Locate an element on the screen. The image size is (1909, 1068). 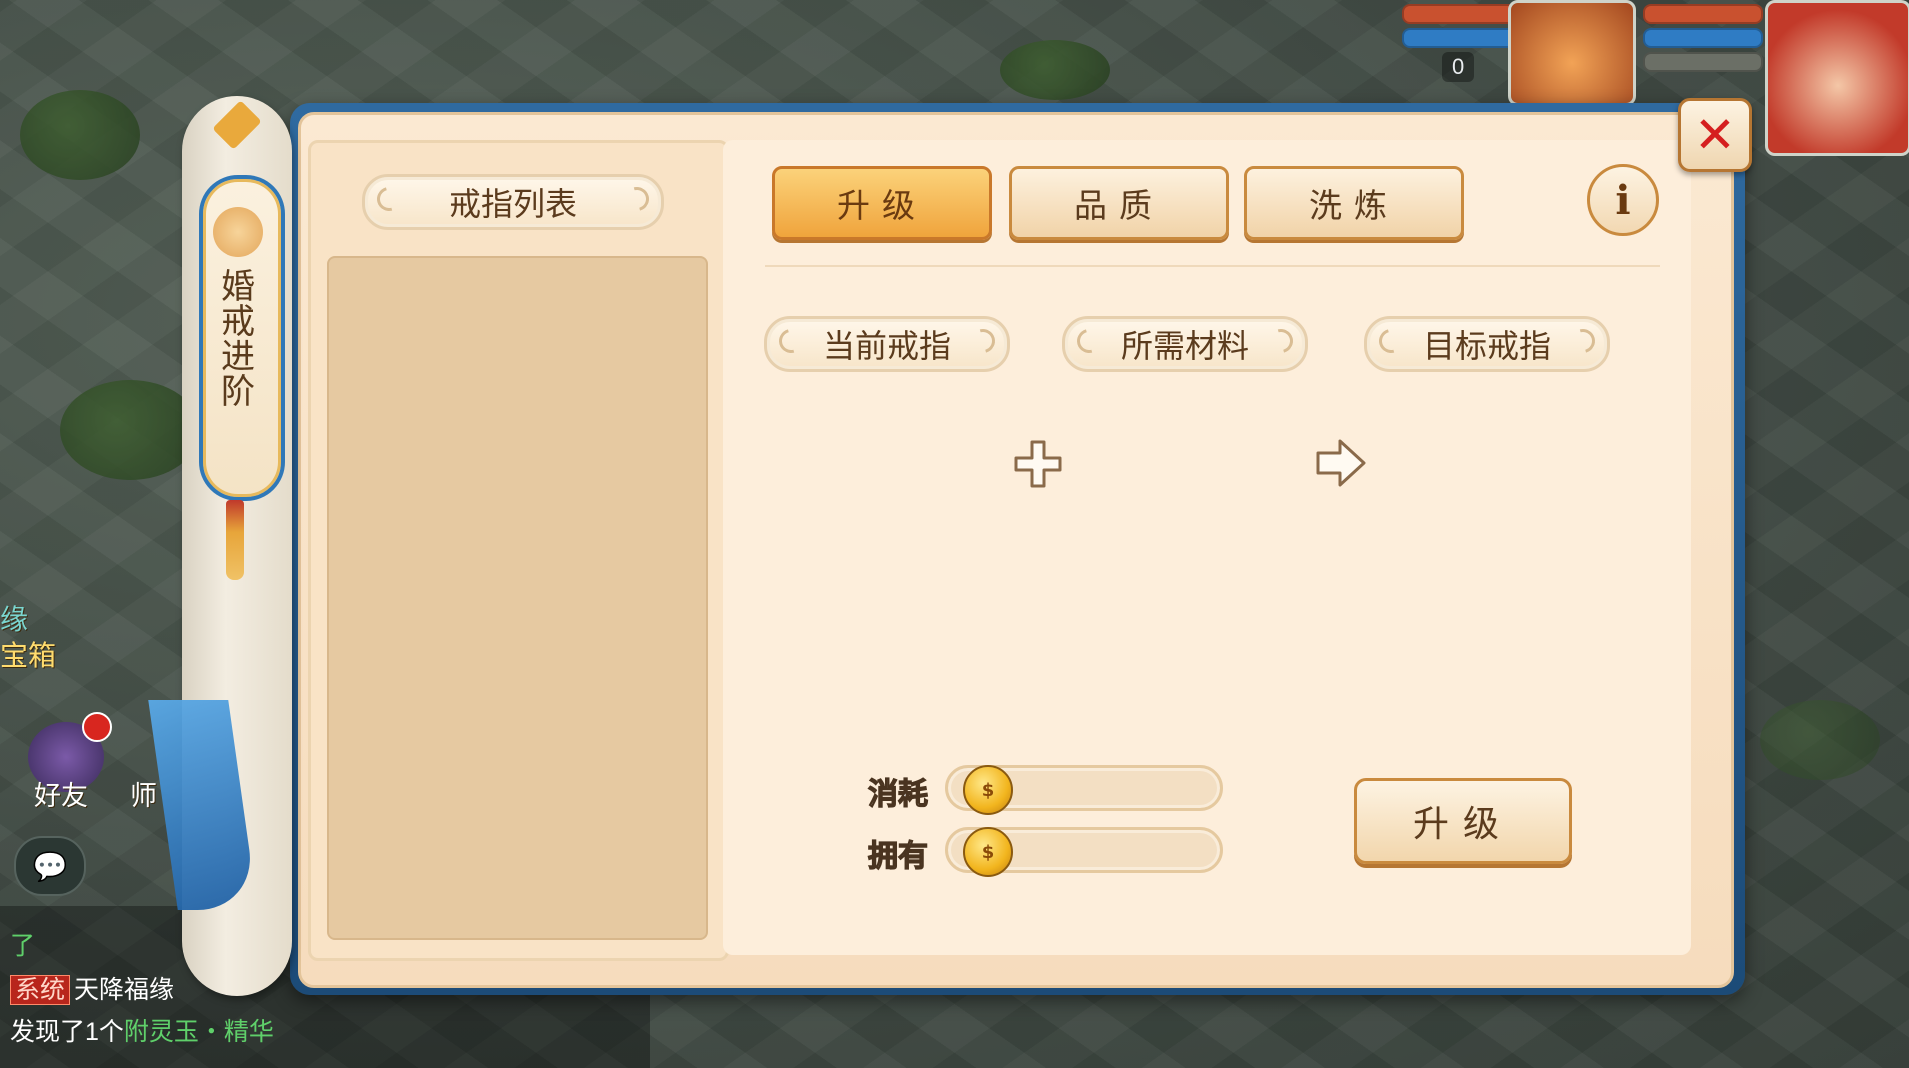
tassel-icon is located at coordinates (235, 540).